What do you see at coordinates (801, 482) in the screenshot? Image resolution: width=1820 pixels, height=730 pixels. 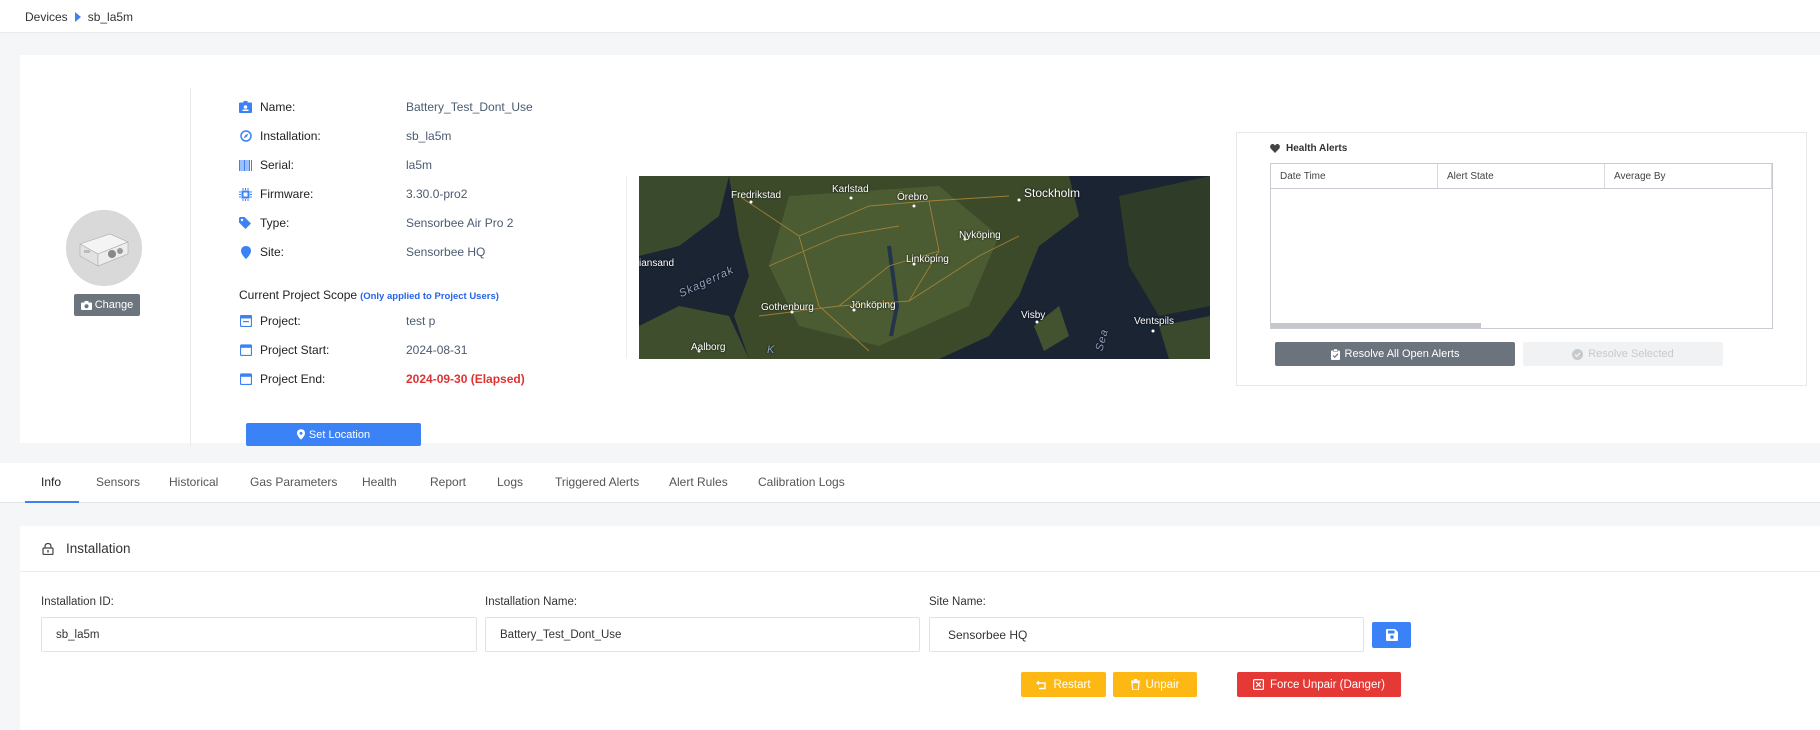 I see `tab-calibration-logs: Calibration Logs` at bounding box center [801, 482].